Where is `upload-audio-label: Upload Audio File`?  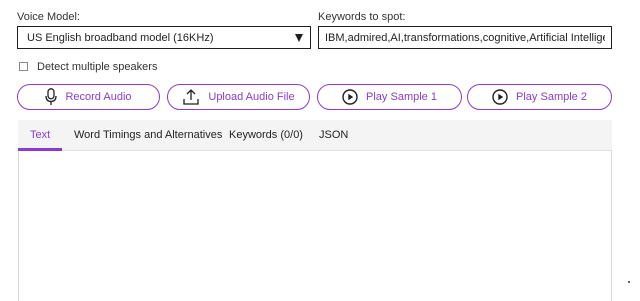
upload-audio-label: Upload Audio File is located at coordinates (251, 97).